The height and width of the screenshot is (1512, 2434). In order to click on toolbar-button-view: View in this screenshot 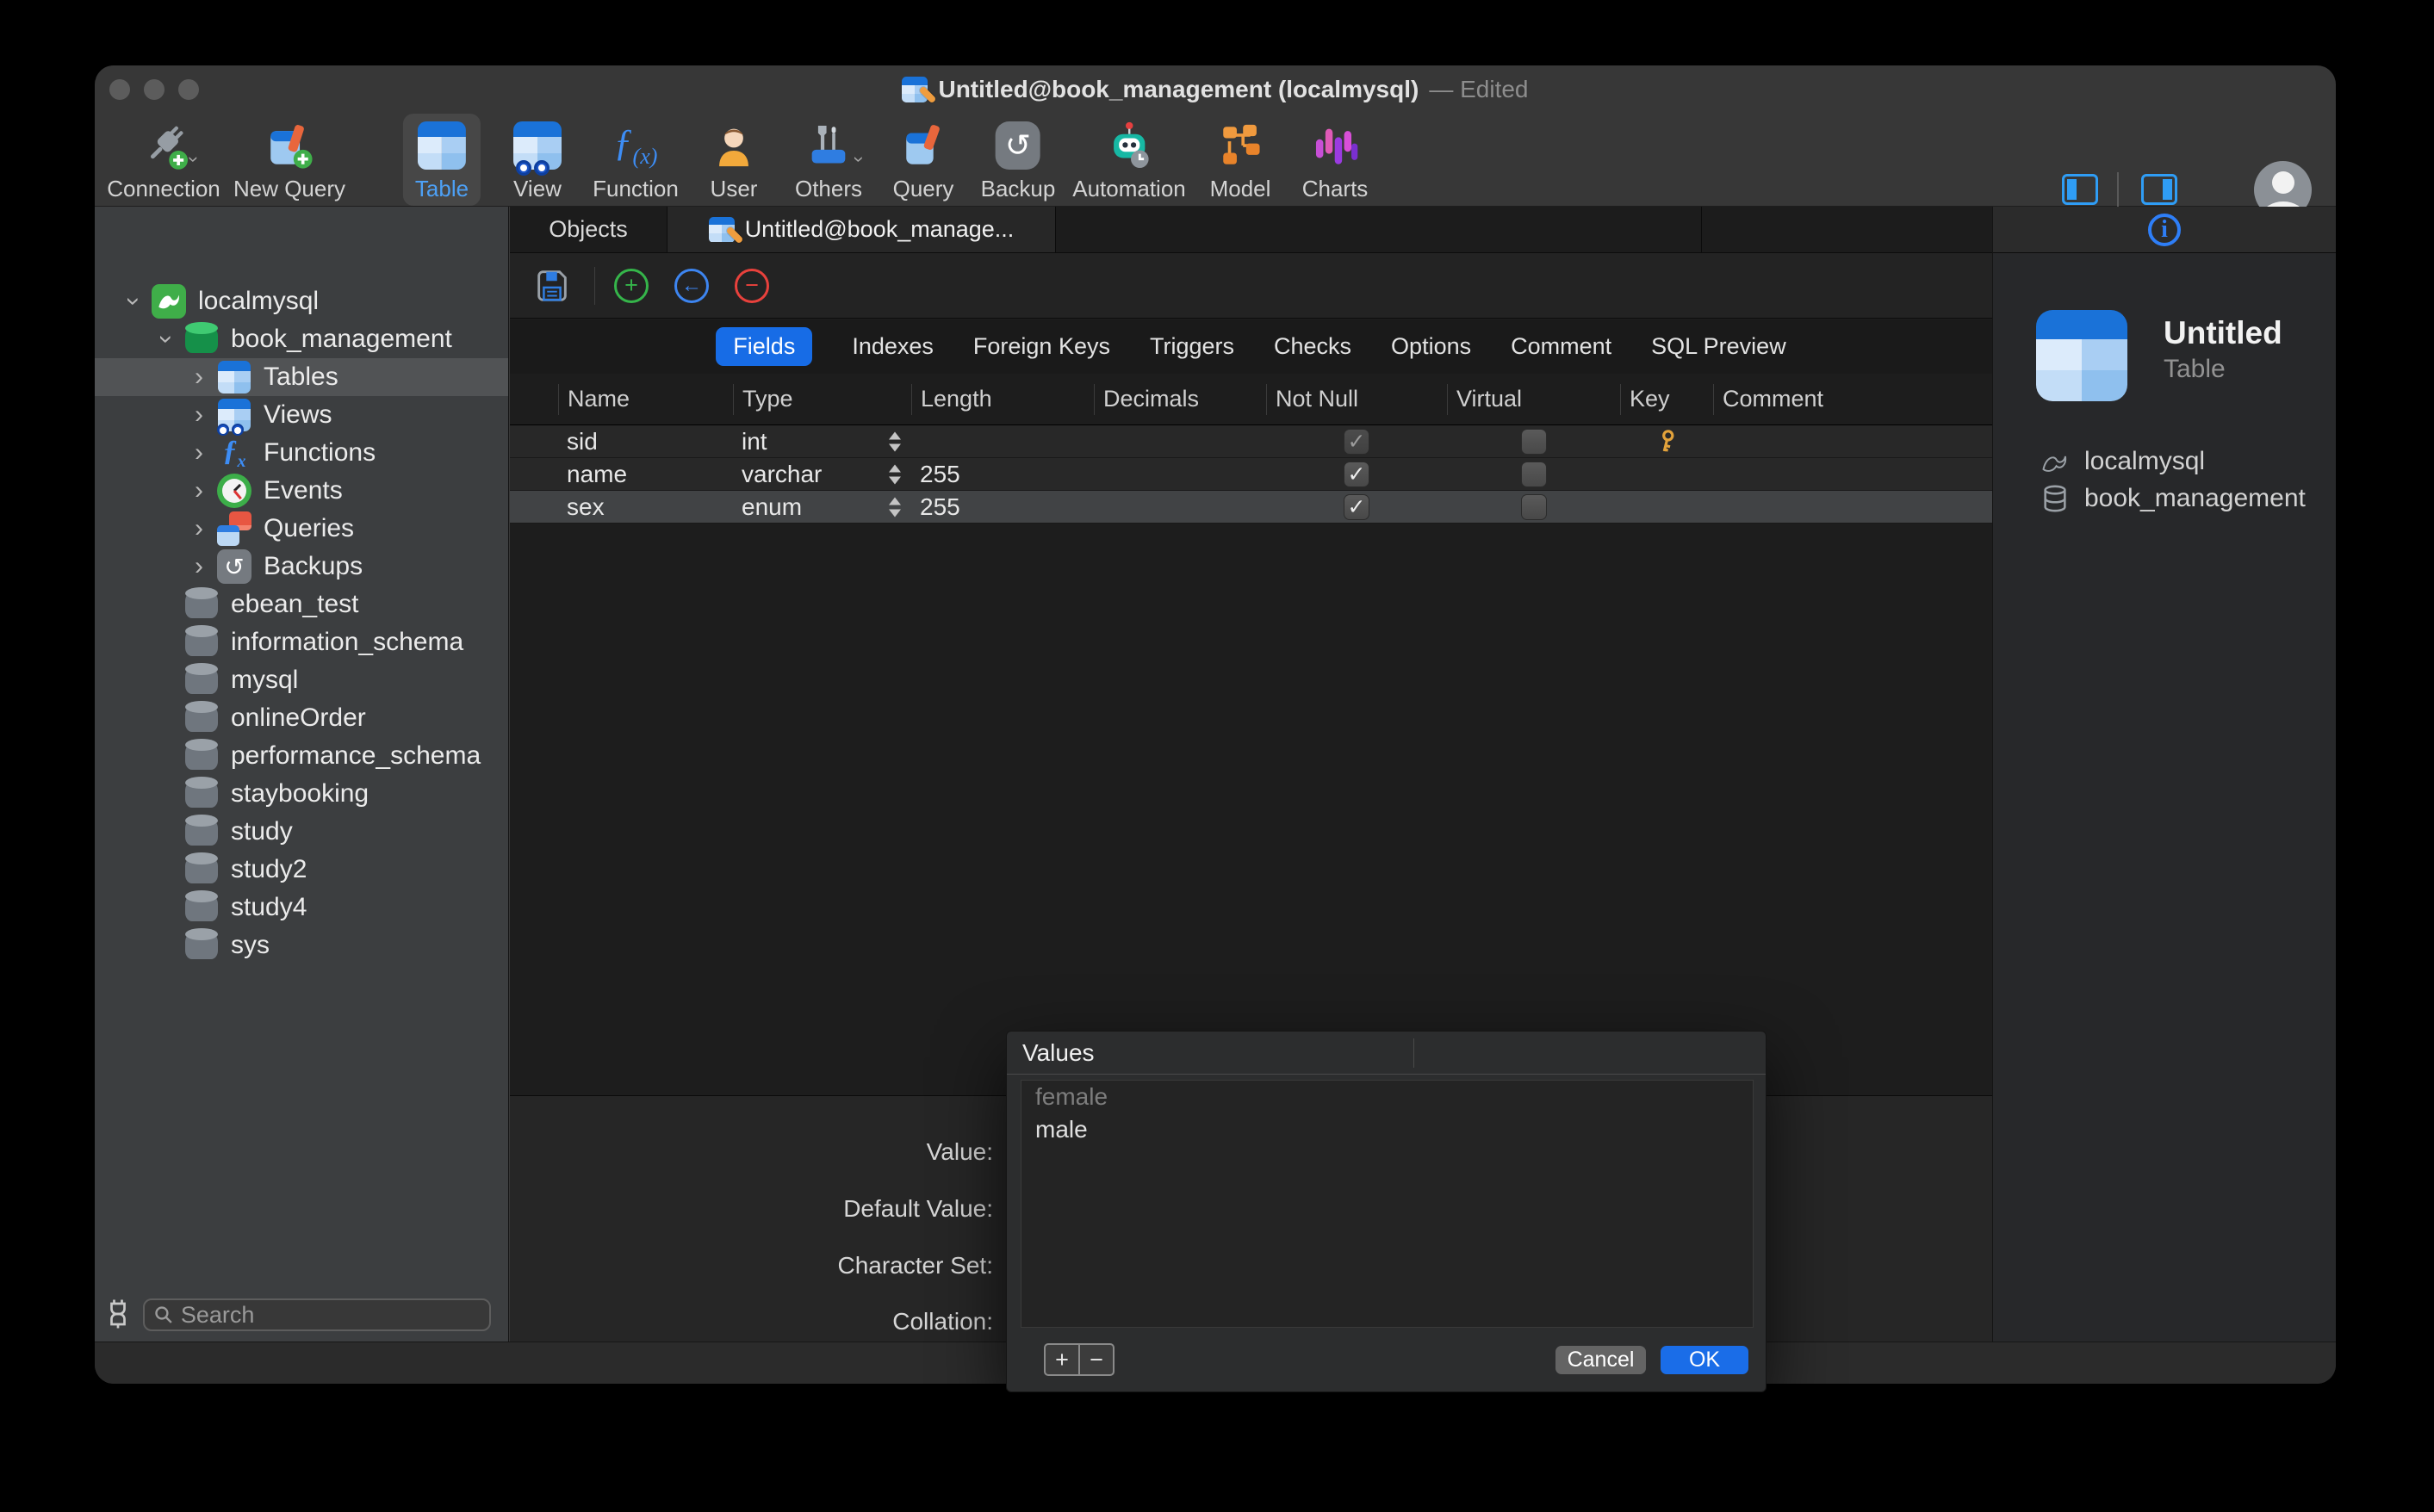, I will do `click(537, 160)`.